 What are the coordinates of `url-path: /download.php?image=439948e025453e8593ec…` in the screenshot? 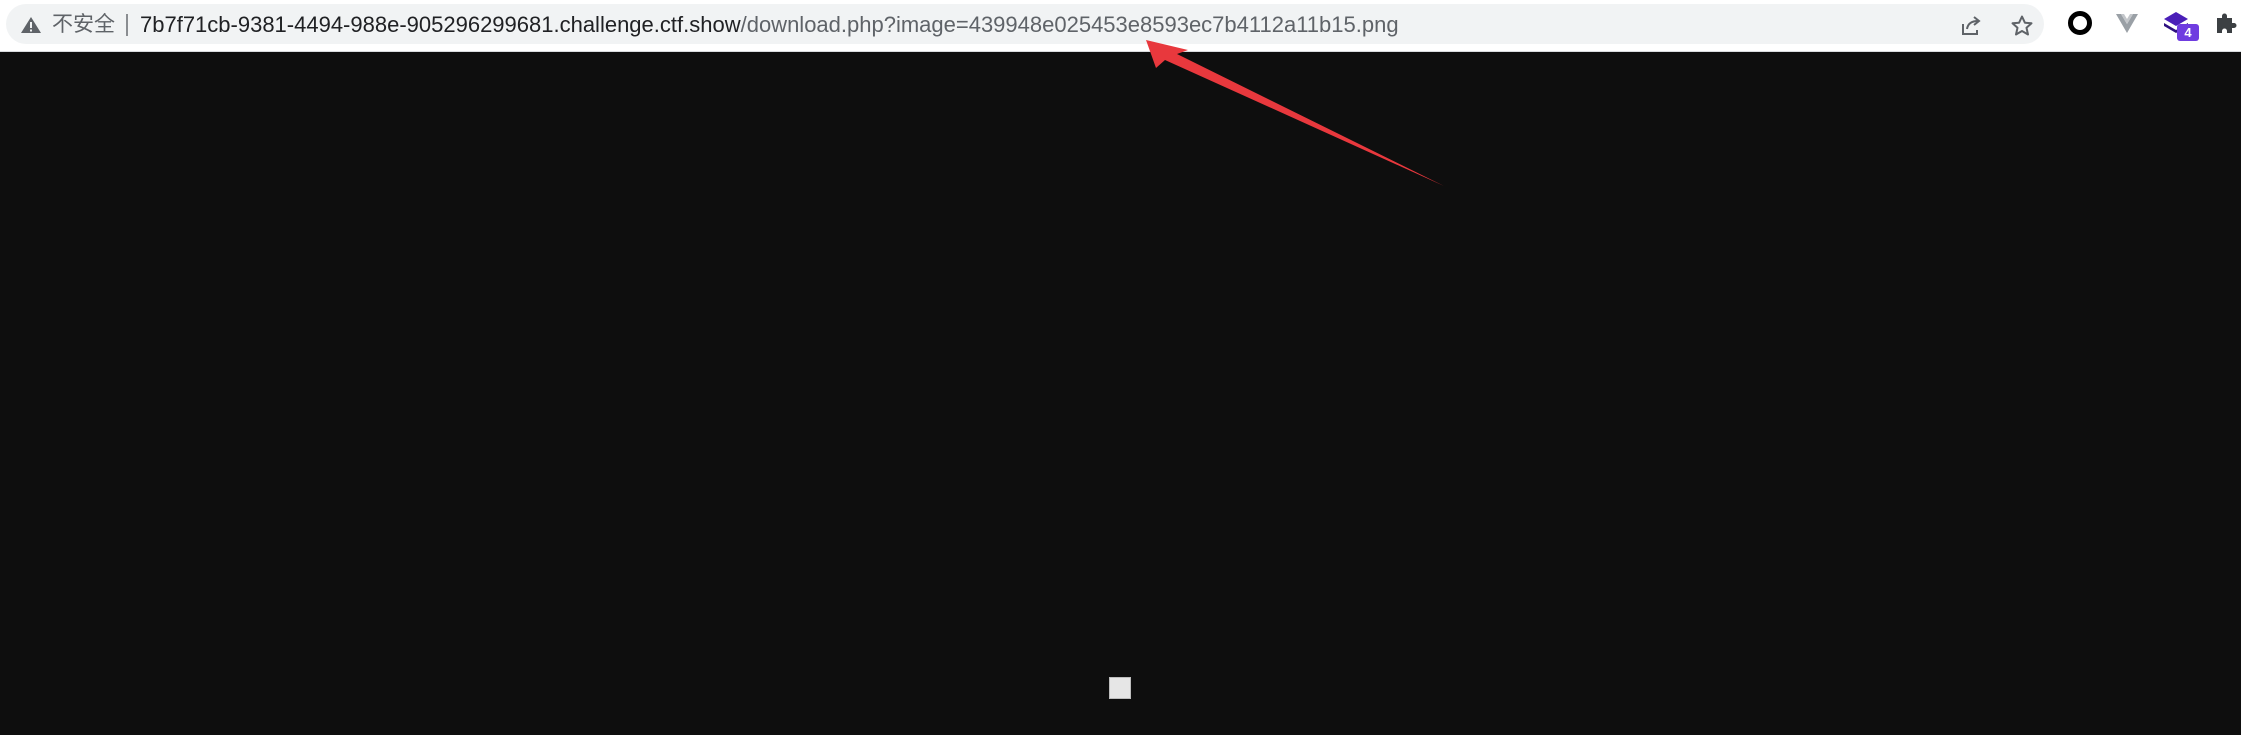 It's located at (1069, 24).